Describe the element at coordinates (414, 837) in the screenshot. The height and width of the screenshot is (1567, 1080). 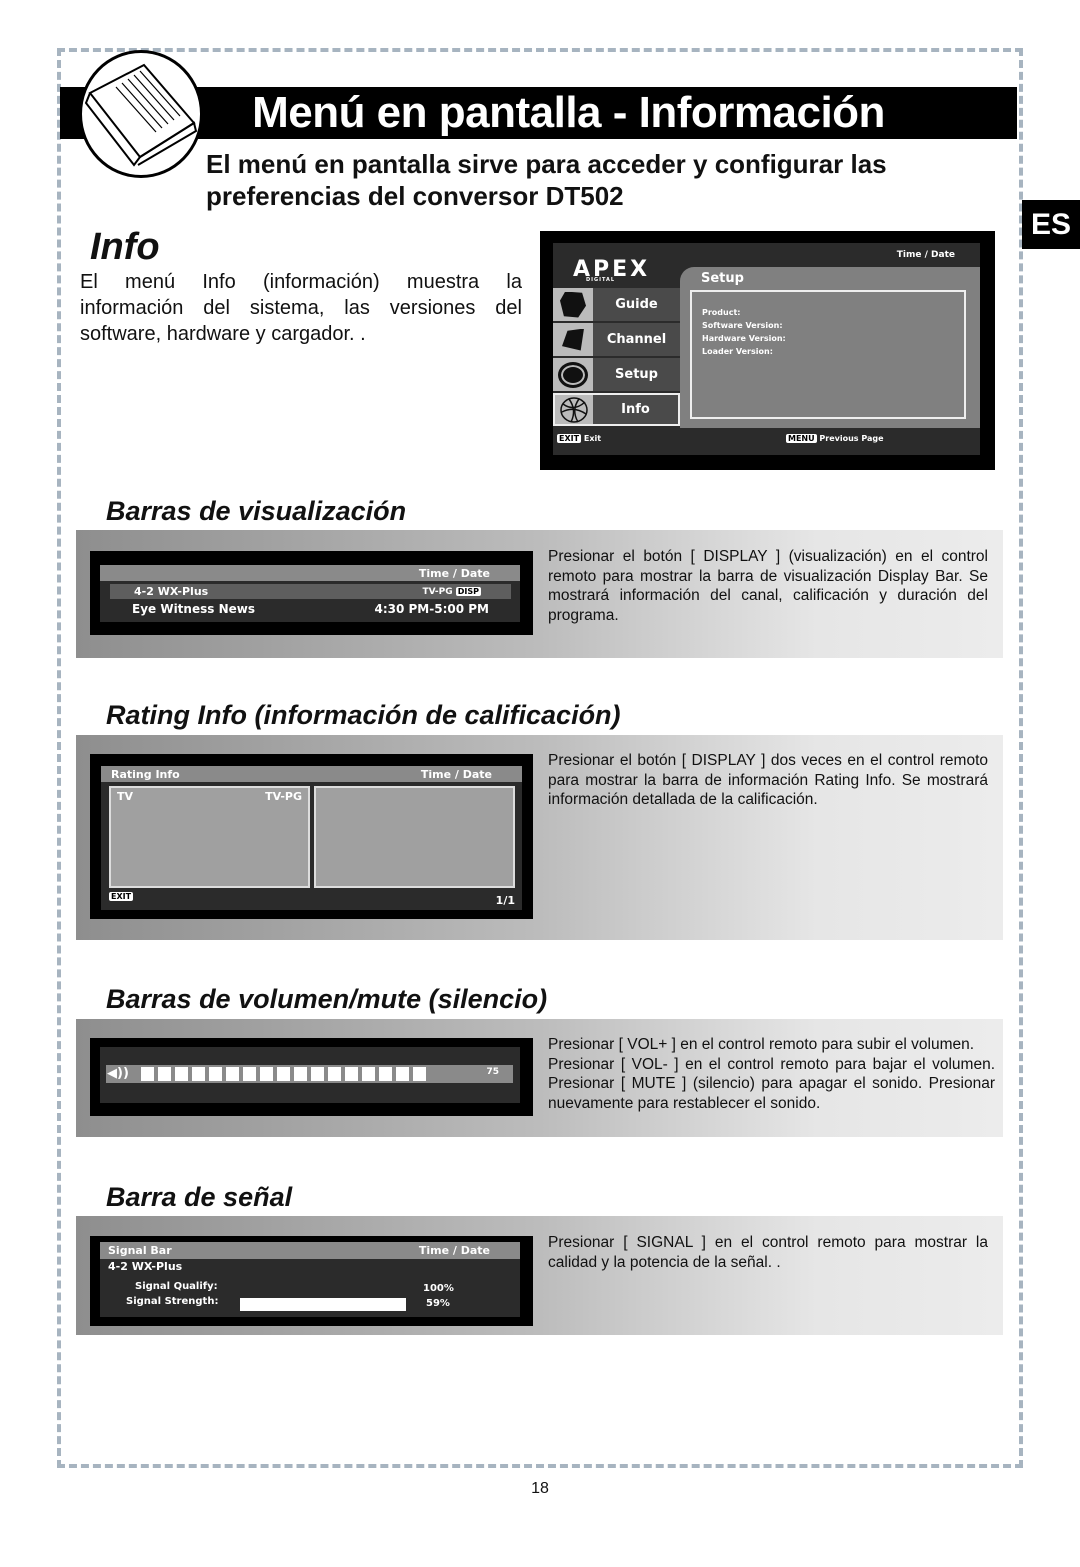
I see `rating-detail-box` at that location.